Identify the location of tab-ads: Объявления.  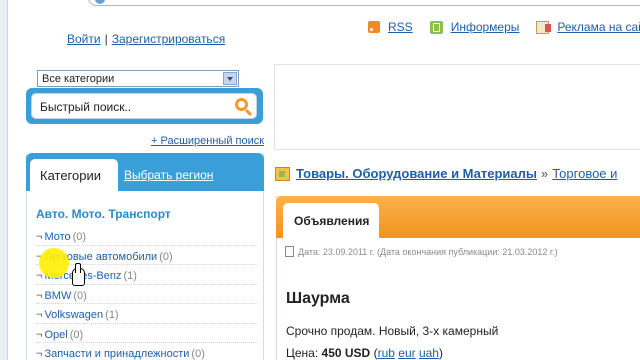
(331, 220).